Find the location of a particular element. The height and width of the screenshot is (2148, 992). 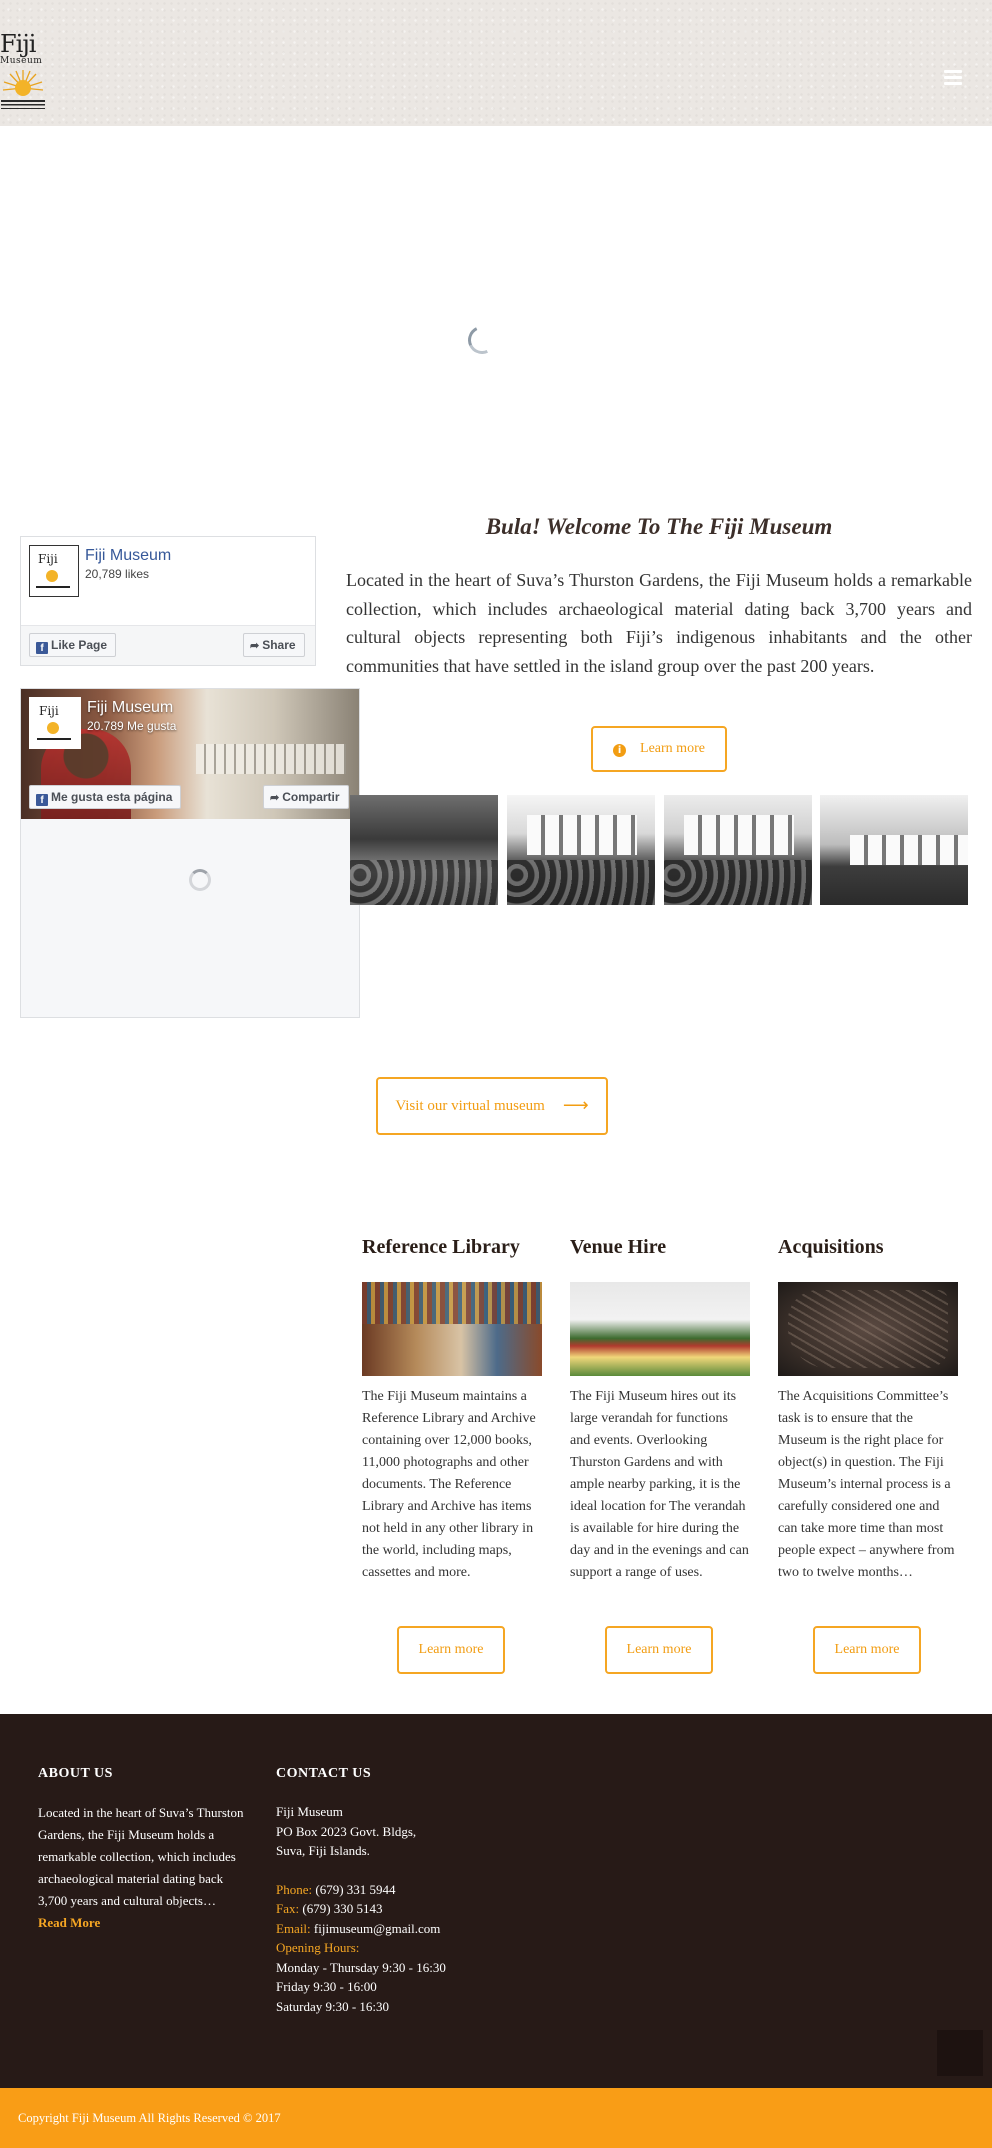

service-title: Venue Hire is located at coordinates (660, 1251).